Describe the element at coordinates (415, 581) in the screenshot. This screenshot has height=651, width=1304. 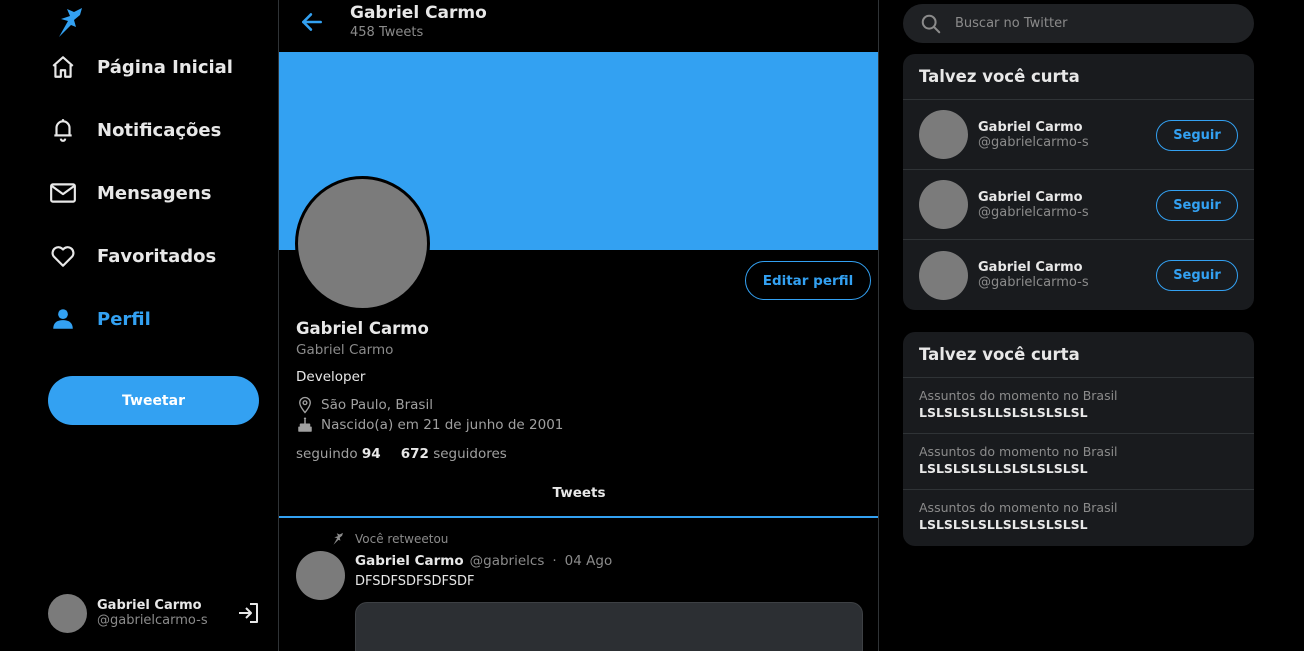
I see `tweet-text: DFSDFSDFSDFSDF` at that location.